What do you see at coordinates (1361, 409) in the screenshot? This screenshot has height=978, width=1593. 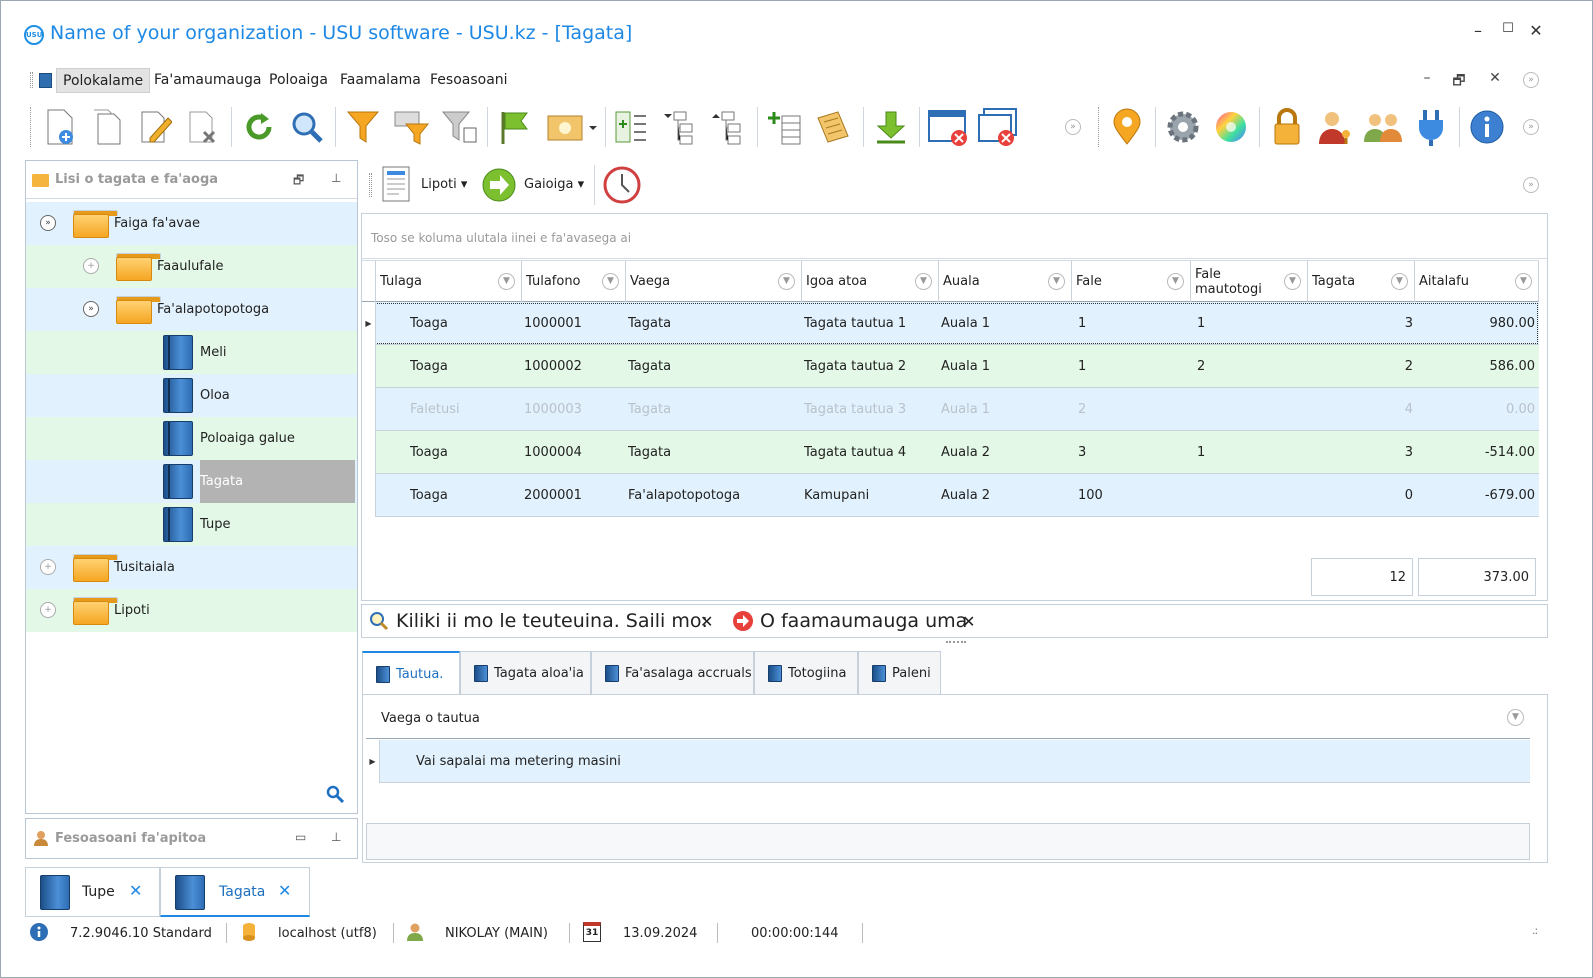 I see `cell-people: 4` at bounding box center [1361, 409].